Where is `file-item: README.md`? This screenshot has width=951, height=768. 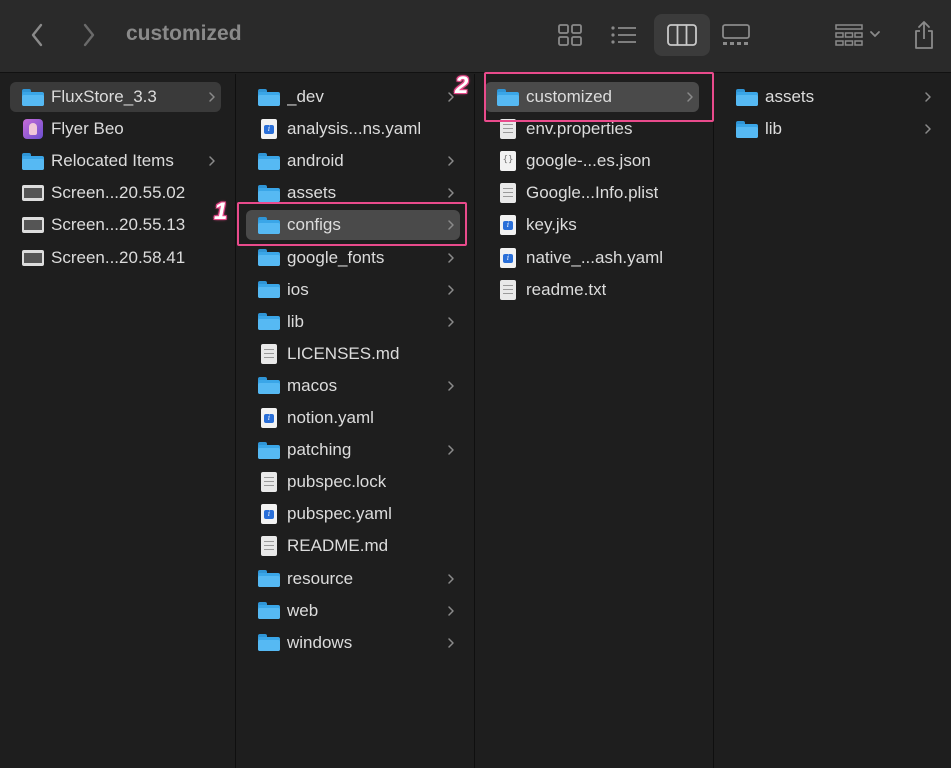 file-item: README.md is located at coordinates (353, 546).